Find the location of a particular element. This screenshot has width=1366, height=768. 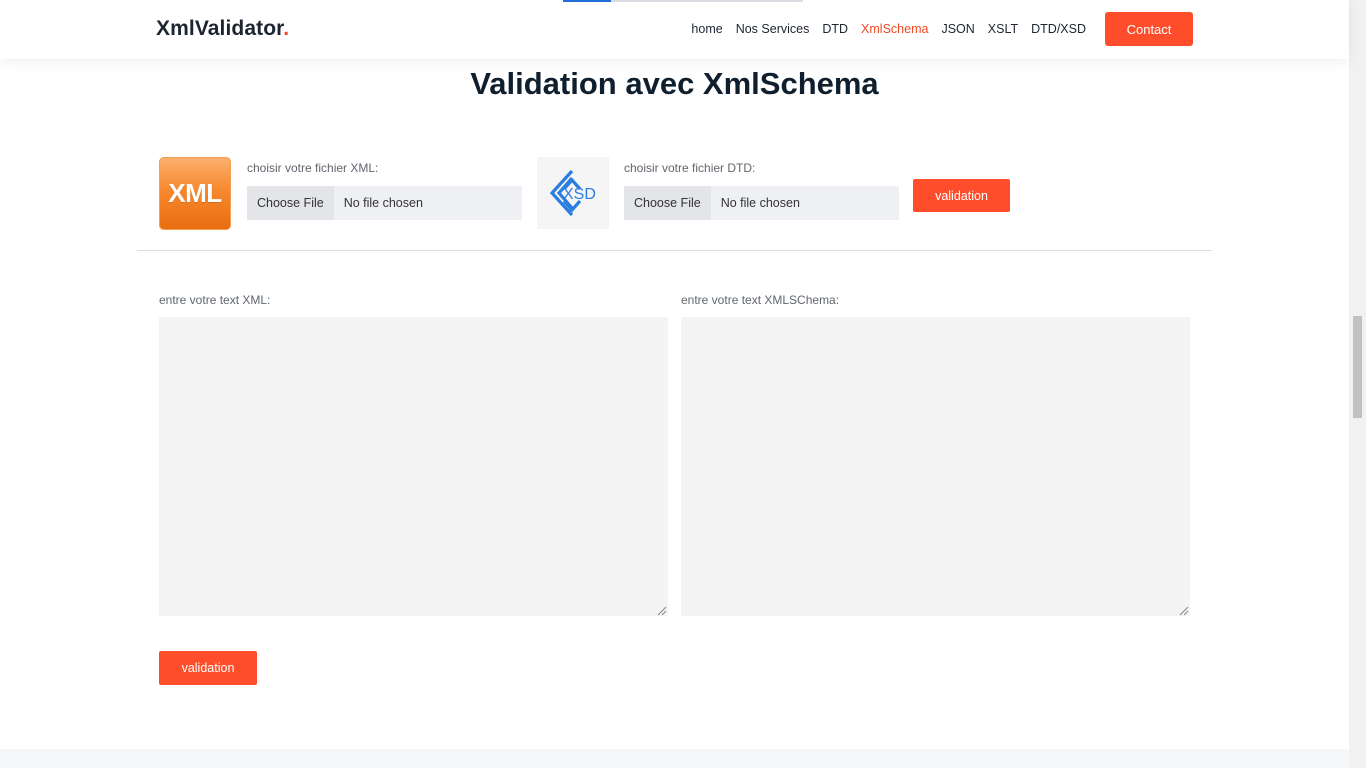

scrollbar-thumb is located at coordinates (1357, 367).